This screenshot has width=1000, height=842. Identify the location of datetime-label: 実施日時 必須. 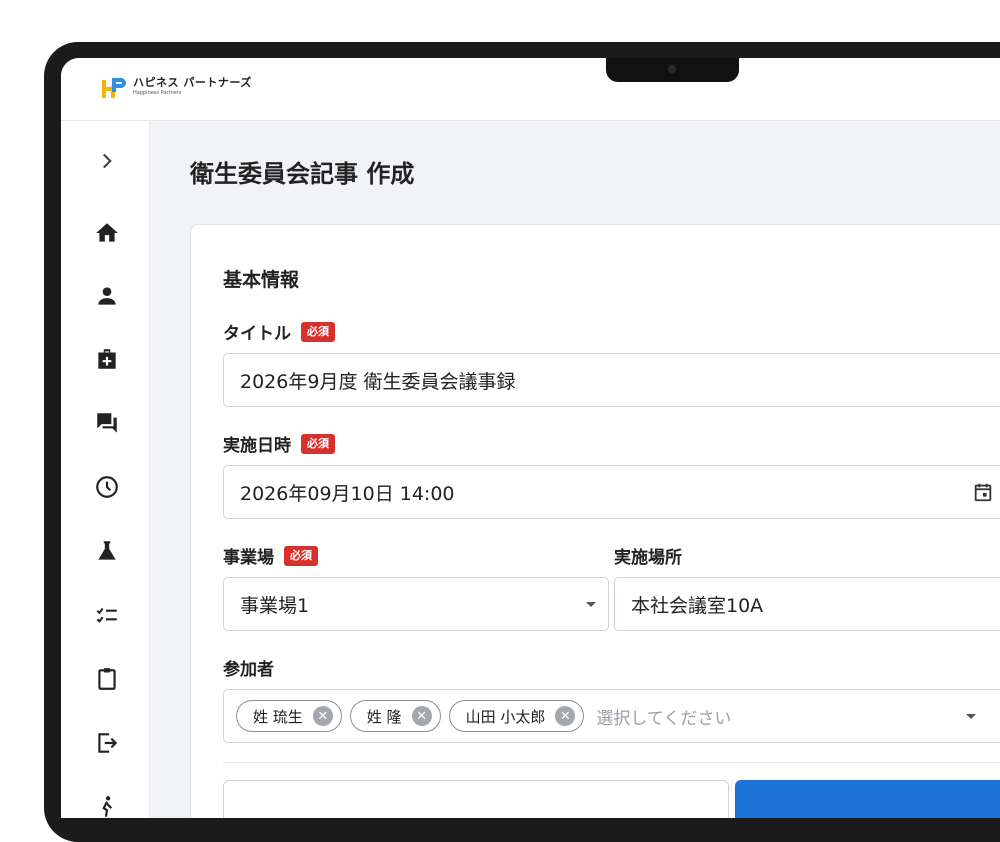
(279, 443).